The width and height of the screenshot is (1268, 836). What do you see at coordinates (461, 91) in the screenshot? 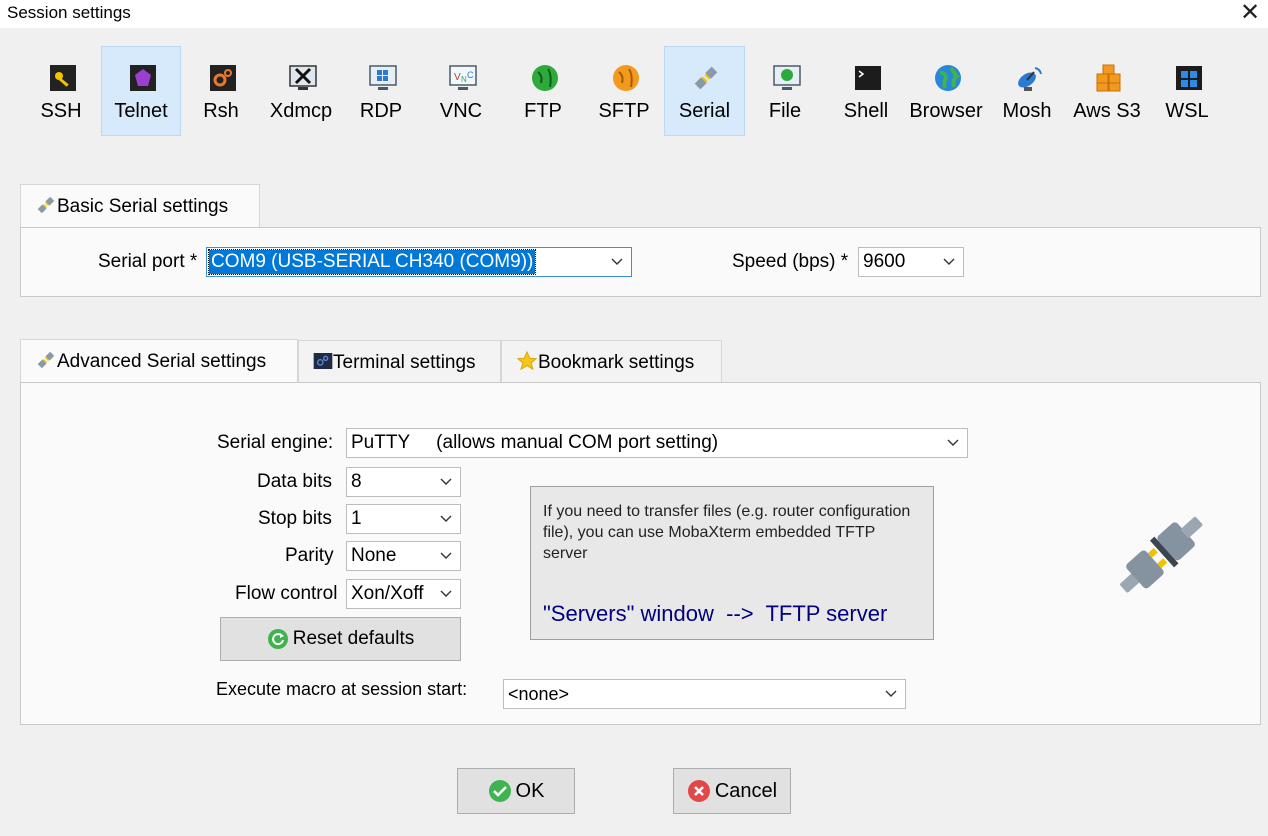
I see `session-type-vnc: VNC VNC` at bounding box center [461, 91].